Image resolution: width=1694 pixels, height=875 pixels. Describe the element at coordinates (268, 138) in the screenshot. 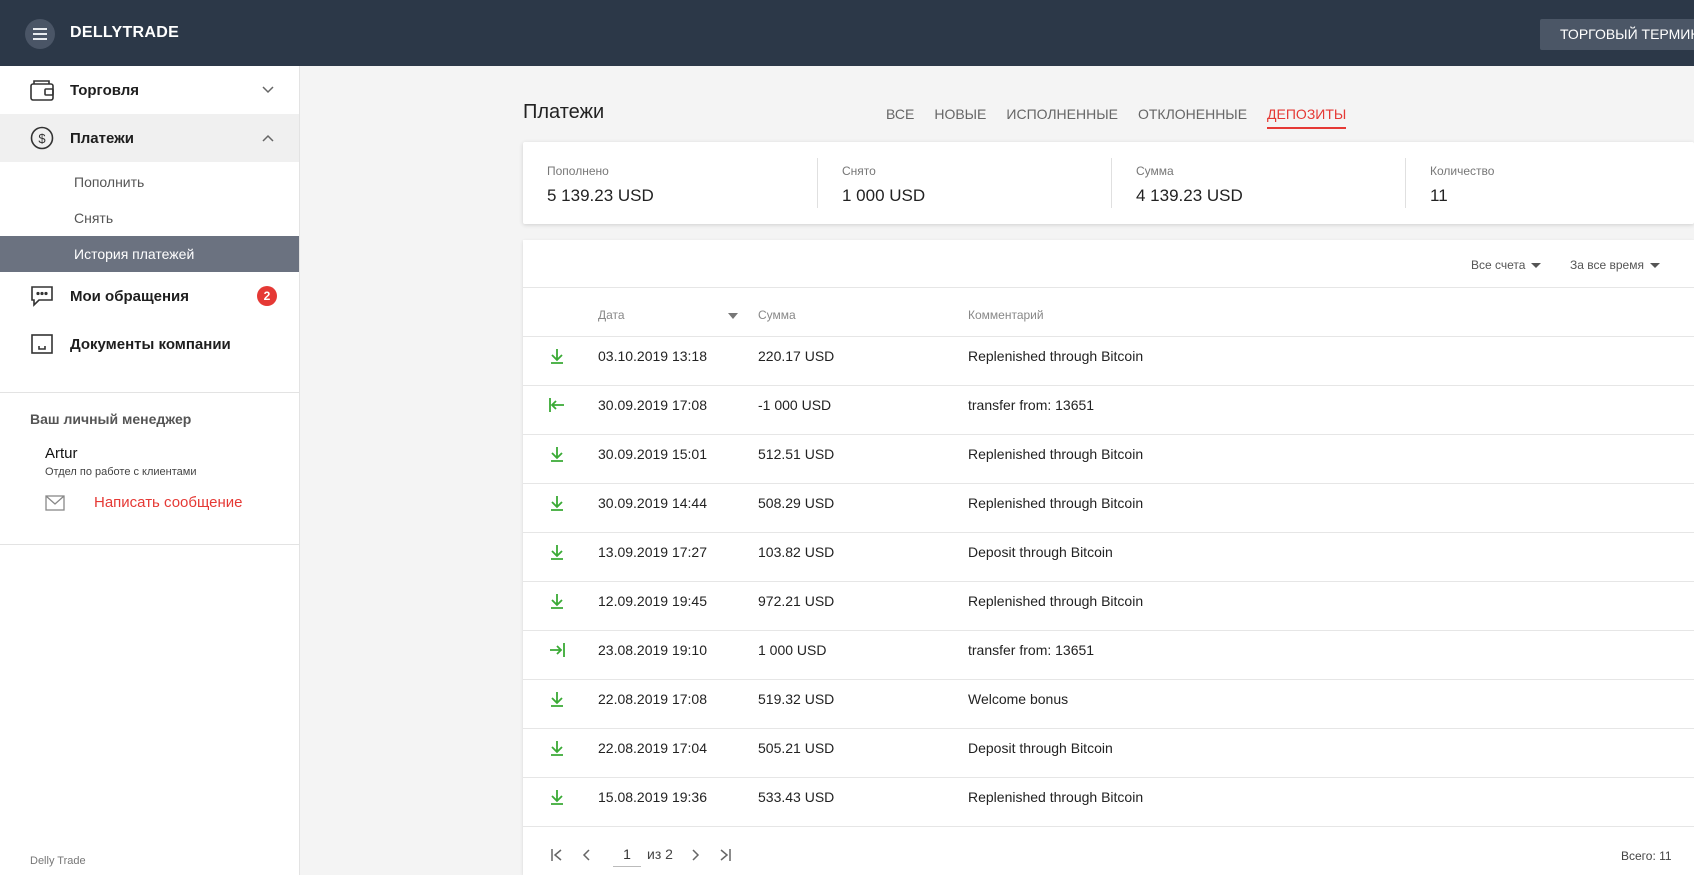

I see `chevron-up-icon` at that location.